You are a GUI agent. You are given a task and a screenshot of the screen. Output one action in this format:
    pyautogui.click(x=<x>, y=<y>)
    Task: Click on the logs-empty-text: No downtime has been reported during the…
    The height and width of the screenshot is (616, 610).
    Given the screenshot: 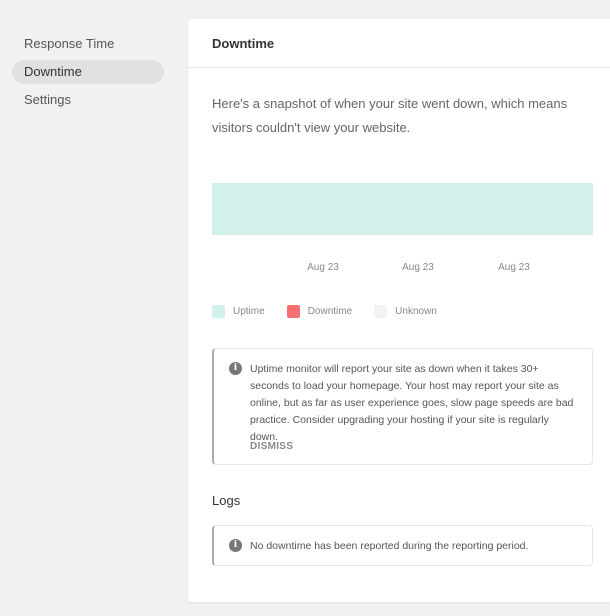 What is the action you would take?
    pyautogui.click(x=389, y=546)
    